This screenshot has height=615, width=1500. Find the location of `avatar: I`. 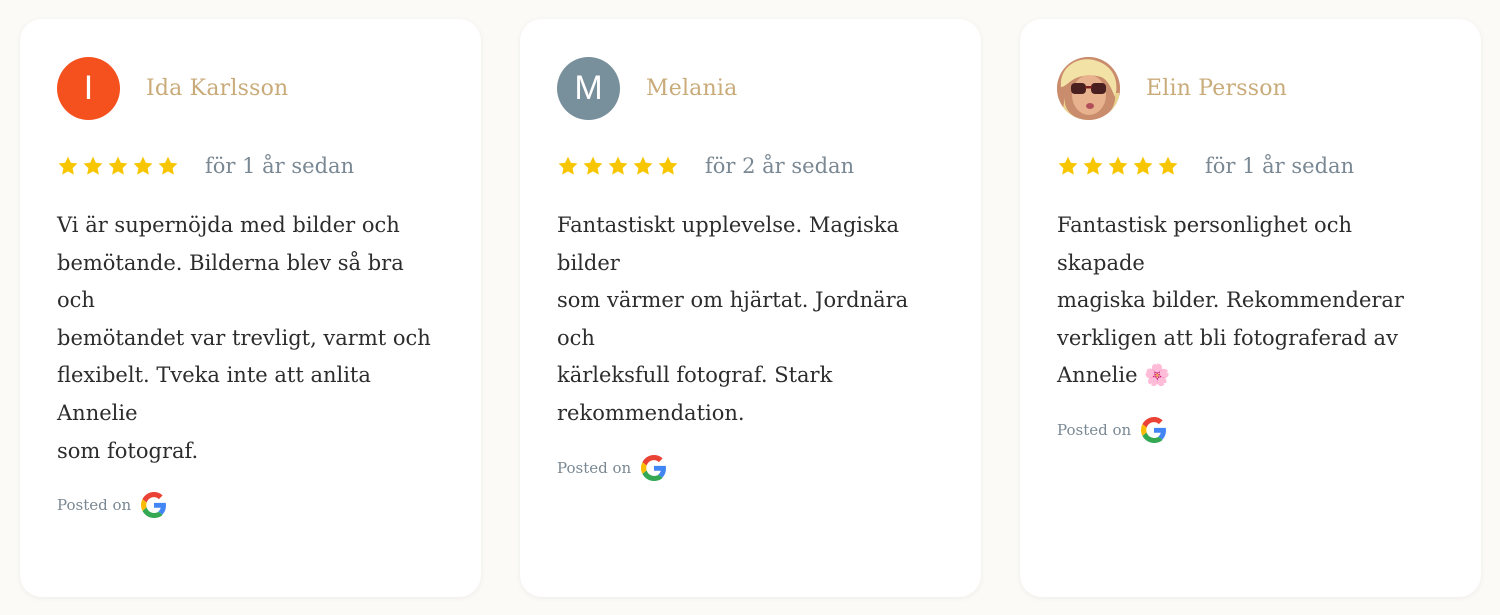

avatar: I is located at coordinates (88, 88).